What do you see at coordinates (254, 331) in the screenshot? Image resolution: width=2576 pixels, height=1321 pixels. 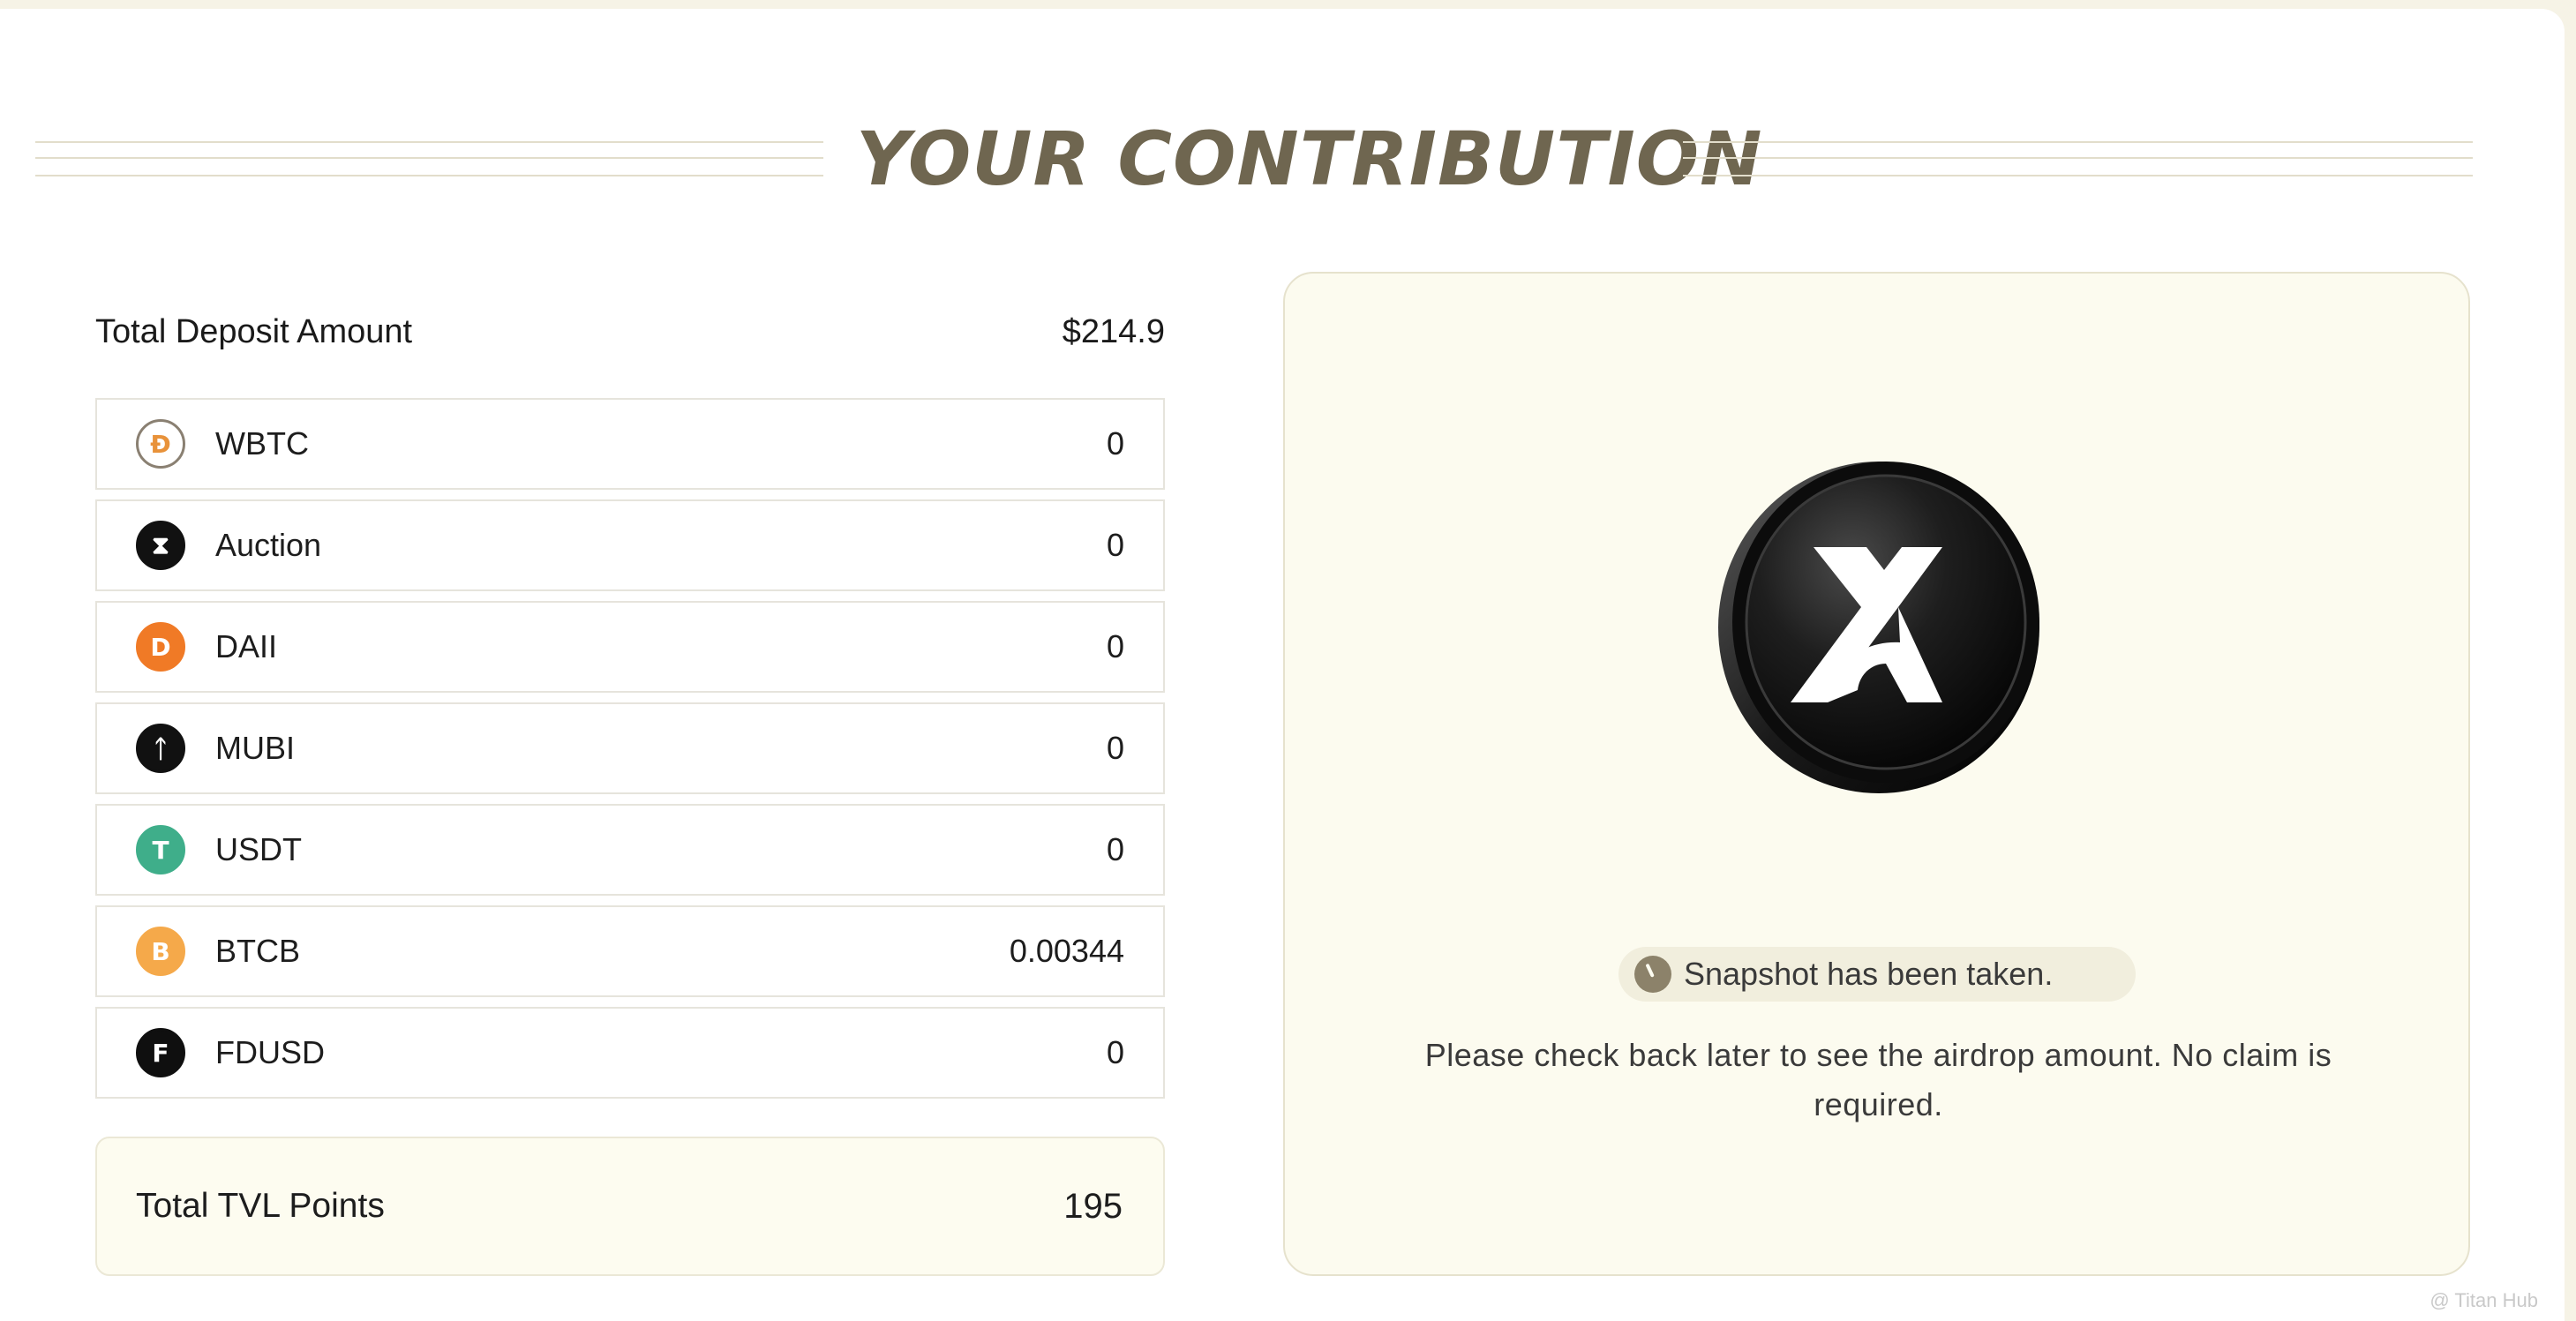 I see `total-deposit-label: Total Deposit Amount` at bounding box center [254, 331].